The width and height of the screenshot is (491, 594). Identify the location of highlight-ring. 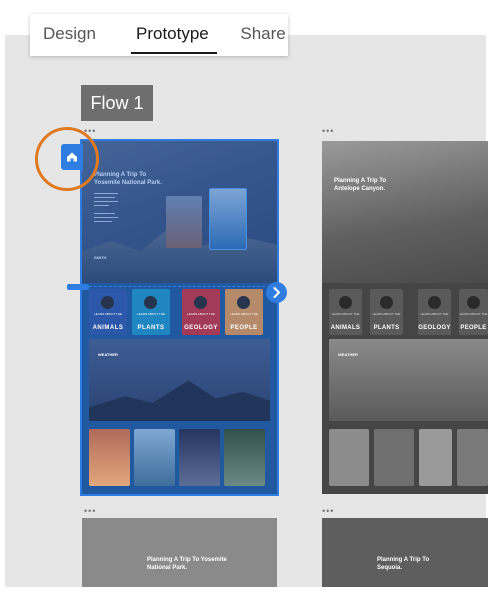
(67, 159).